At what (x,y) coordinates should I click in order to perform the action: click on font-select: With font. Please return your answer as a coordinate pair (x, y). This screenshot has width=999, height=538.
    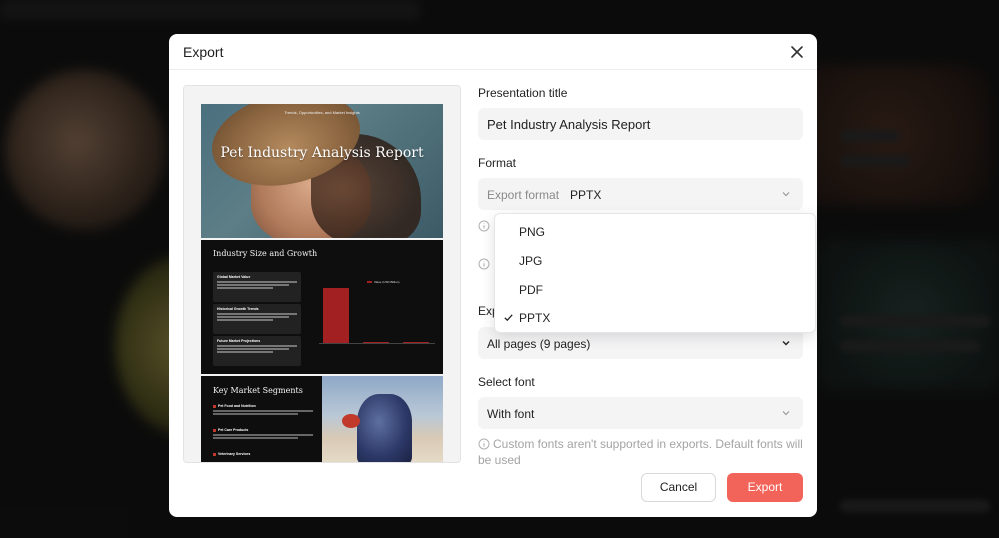
    Looking at the image, I should click on (640, 413).